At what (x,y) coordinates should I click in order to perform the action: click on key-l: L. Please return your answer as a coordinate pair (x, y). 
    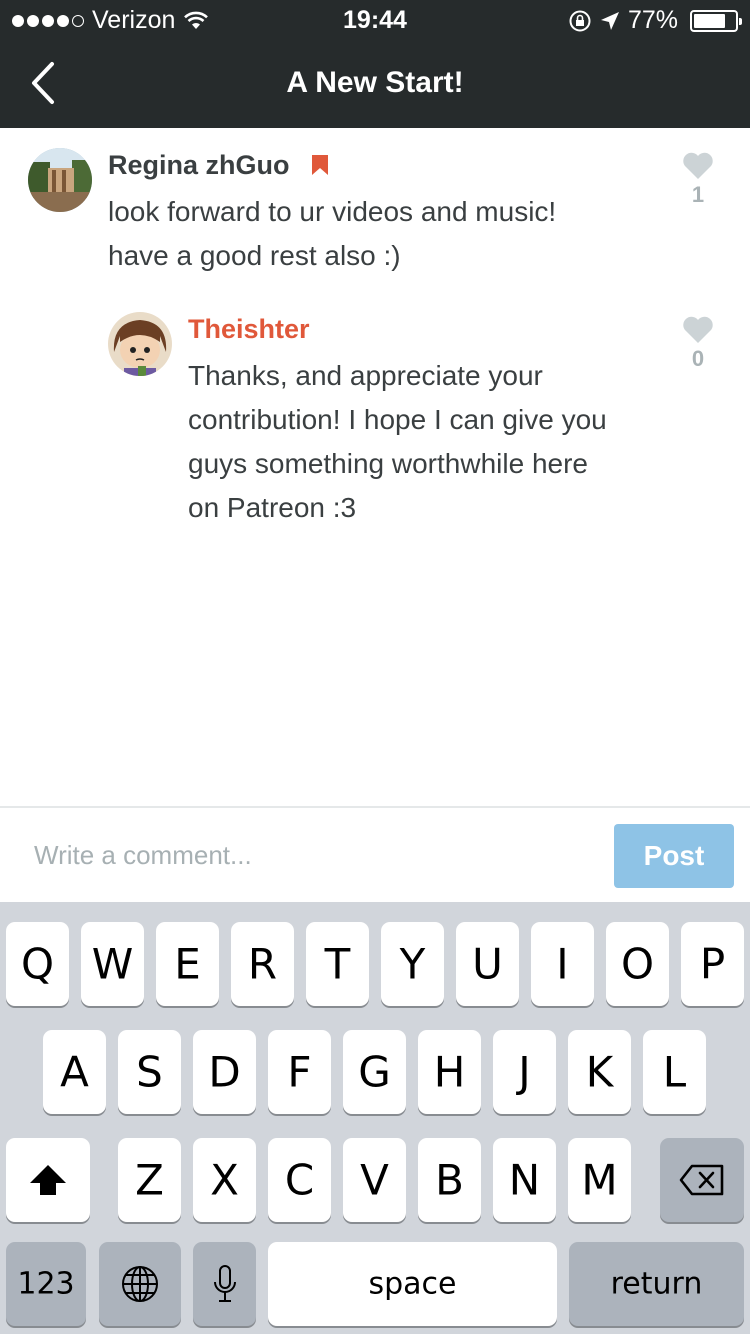
    Looking at the image, I should click on (674, 1072).